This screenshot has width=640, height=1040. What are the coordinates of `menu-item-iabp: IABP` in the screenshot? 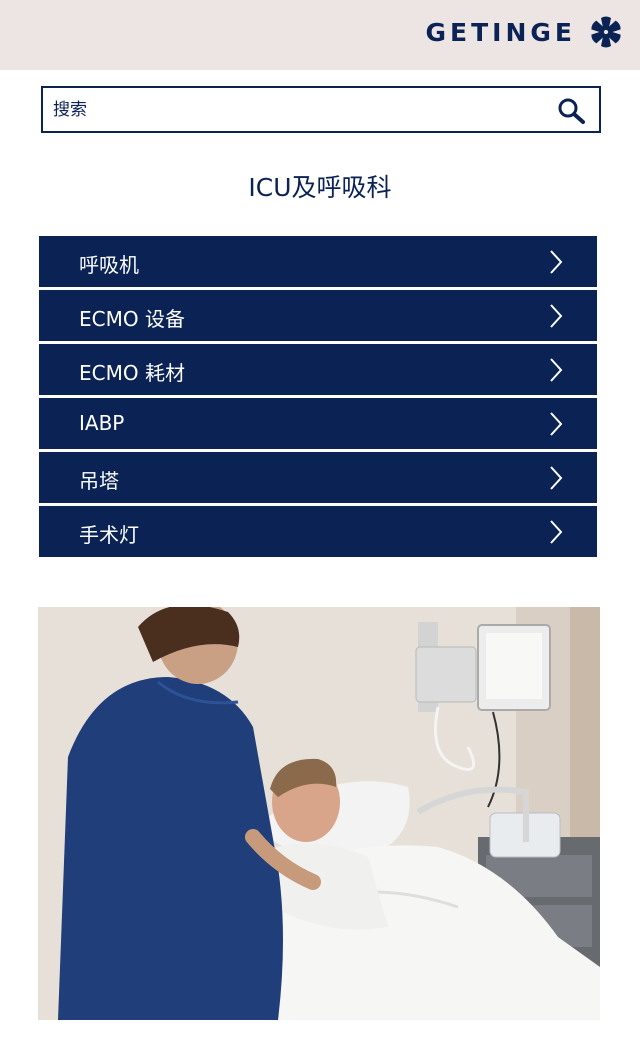 It's located at (318, 423).